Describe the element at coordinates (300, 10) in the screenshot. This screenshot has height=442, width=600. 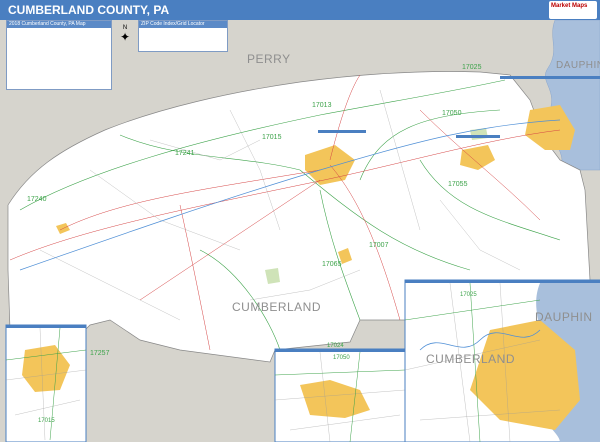
I see `map-header: CUMBERLAND COUNTY, PA Market Maps` at that location.